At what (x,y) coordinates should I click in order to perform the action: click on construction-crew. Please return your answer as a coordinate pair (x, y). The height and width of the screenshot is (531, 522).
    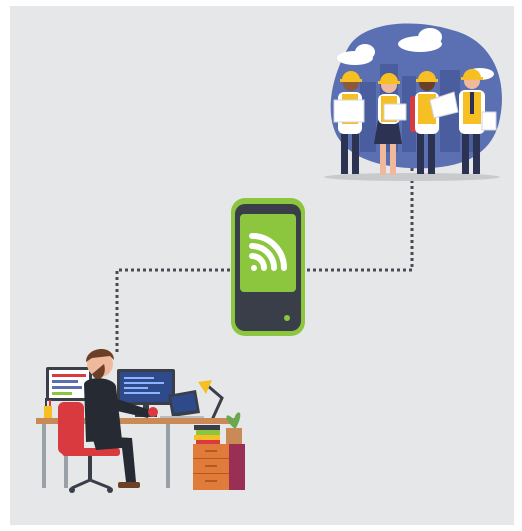
    Looking at the image, I should click on (413, 102).